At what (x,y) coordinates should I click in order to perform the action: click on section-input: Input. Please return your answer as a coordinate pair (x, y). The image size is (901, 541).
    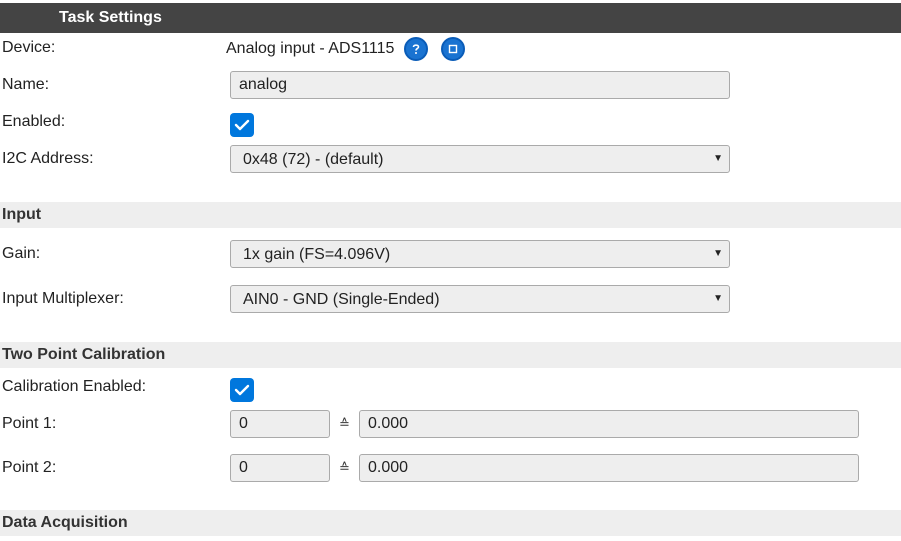
    Looking at the image, I should click on (450, 215).